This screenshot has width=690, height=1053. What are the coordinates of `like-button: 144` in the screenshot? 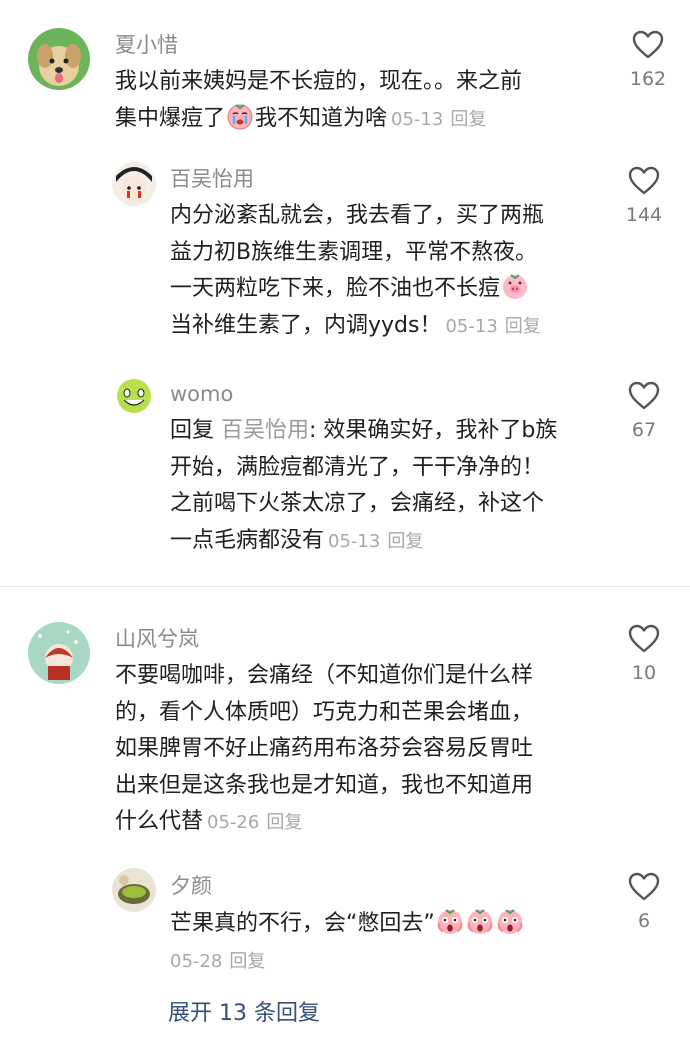 It's located at (644, 196).